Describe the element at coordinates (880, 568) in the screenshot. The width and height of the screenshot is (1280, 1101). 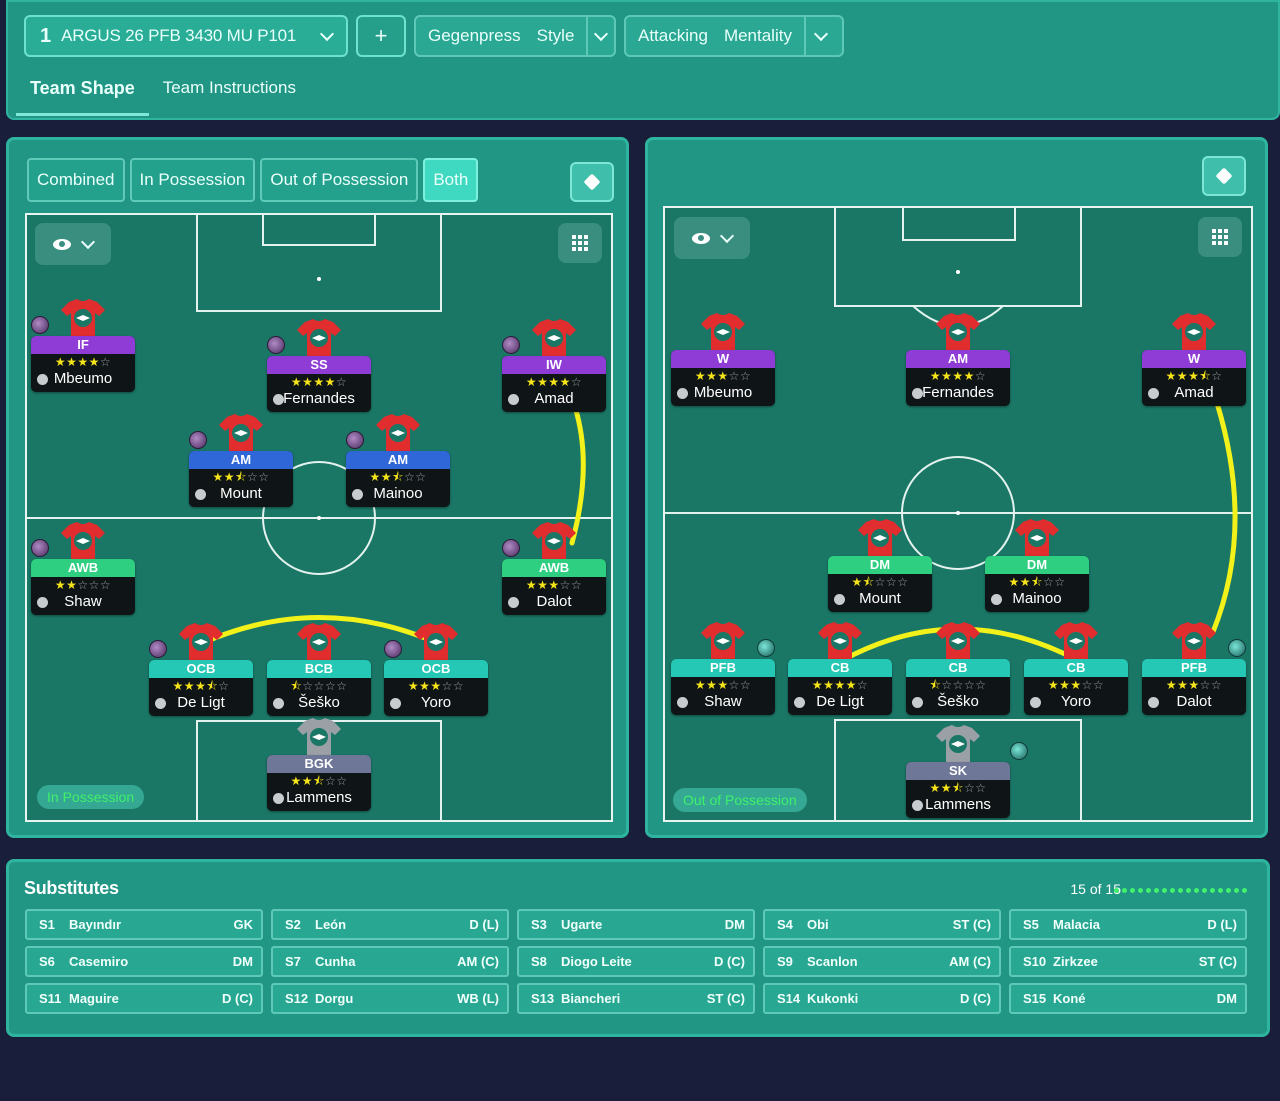
I see `player-card-mount: DM ★⯪☆☆☆ Mount` at that location.